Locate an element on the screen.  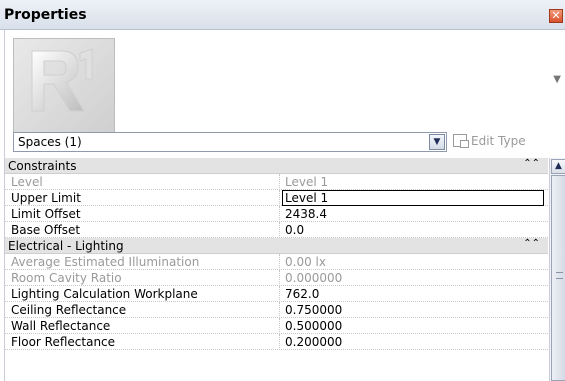
type-preview-image is located at coordinates (64, 86).